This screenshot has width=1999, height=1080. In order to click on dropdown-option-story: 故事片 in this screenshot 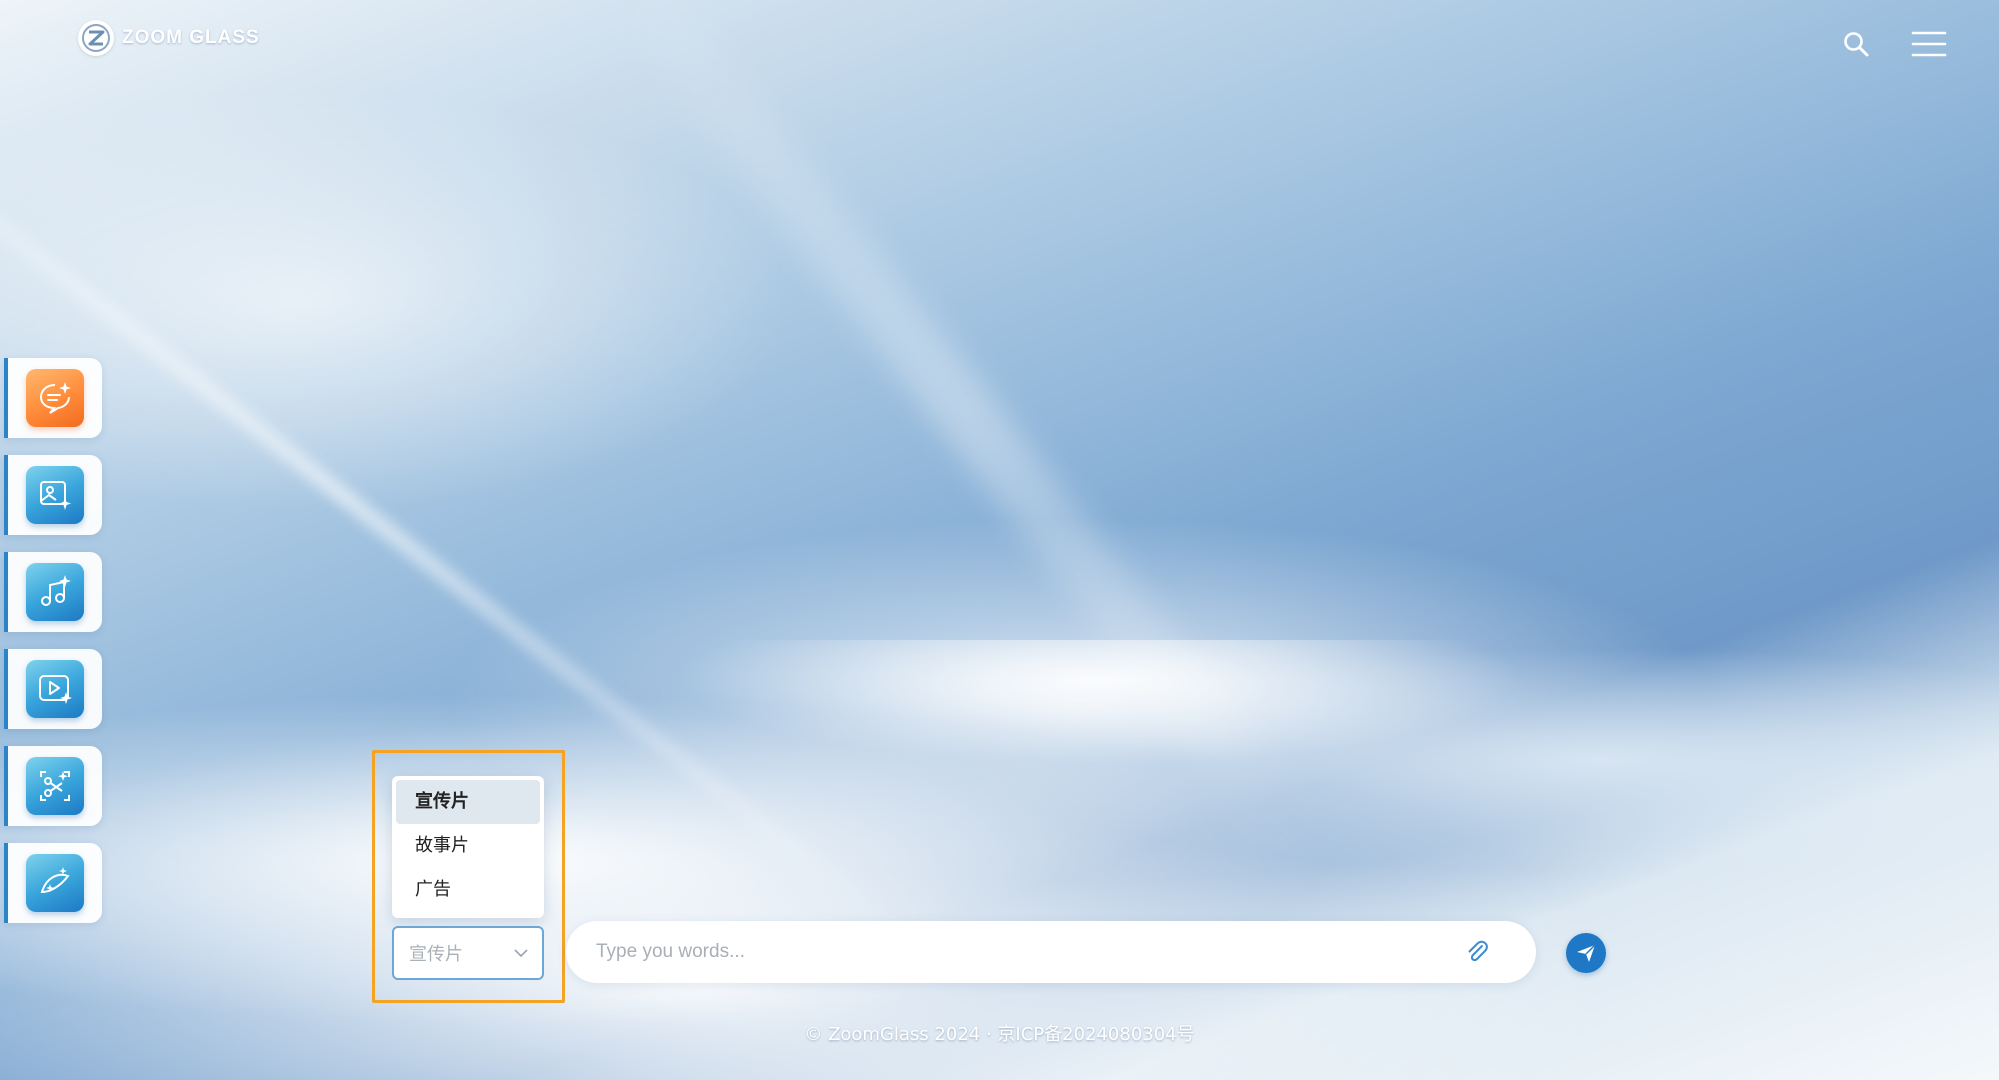, I will do `click(468, 846)`.